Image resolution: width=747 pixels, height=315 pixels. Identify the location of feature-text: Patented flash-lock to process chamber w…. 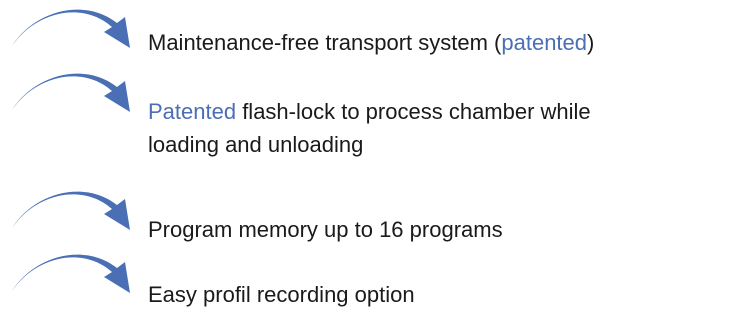
(369, 128).